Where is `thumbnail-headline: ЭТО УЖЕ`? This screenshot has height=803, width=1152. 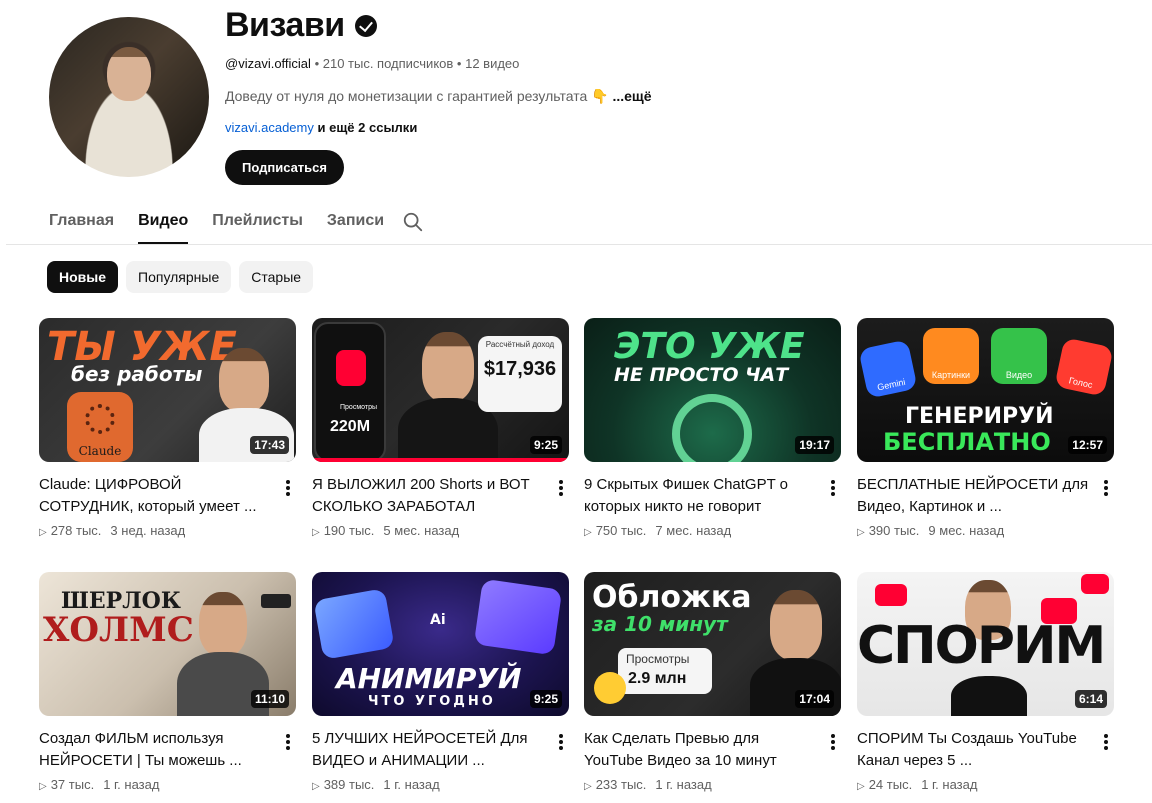 thumbnail-headline: ЭТО УЖЕ is located at coordinates (709, 346).